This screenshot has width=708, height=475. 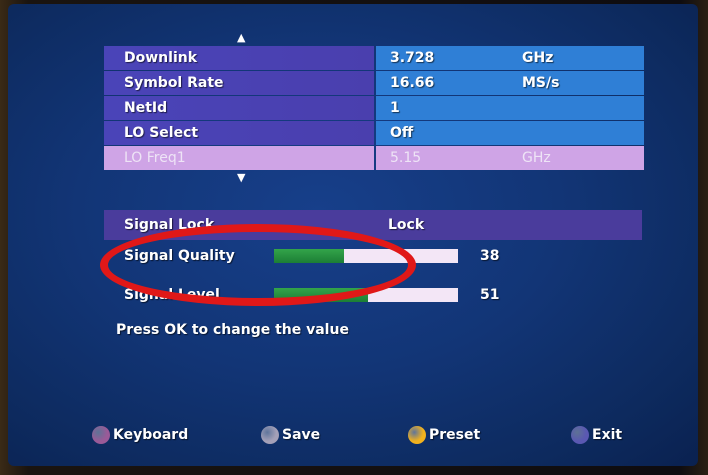 I want to click on exit-button: Exit, so click(x=596, y=435).